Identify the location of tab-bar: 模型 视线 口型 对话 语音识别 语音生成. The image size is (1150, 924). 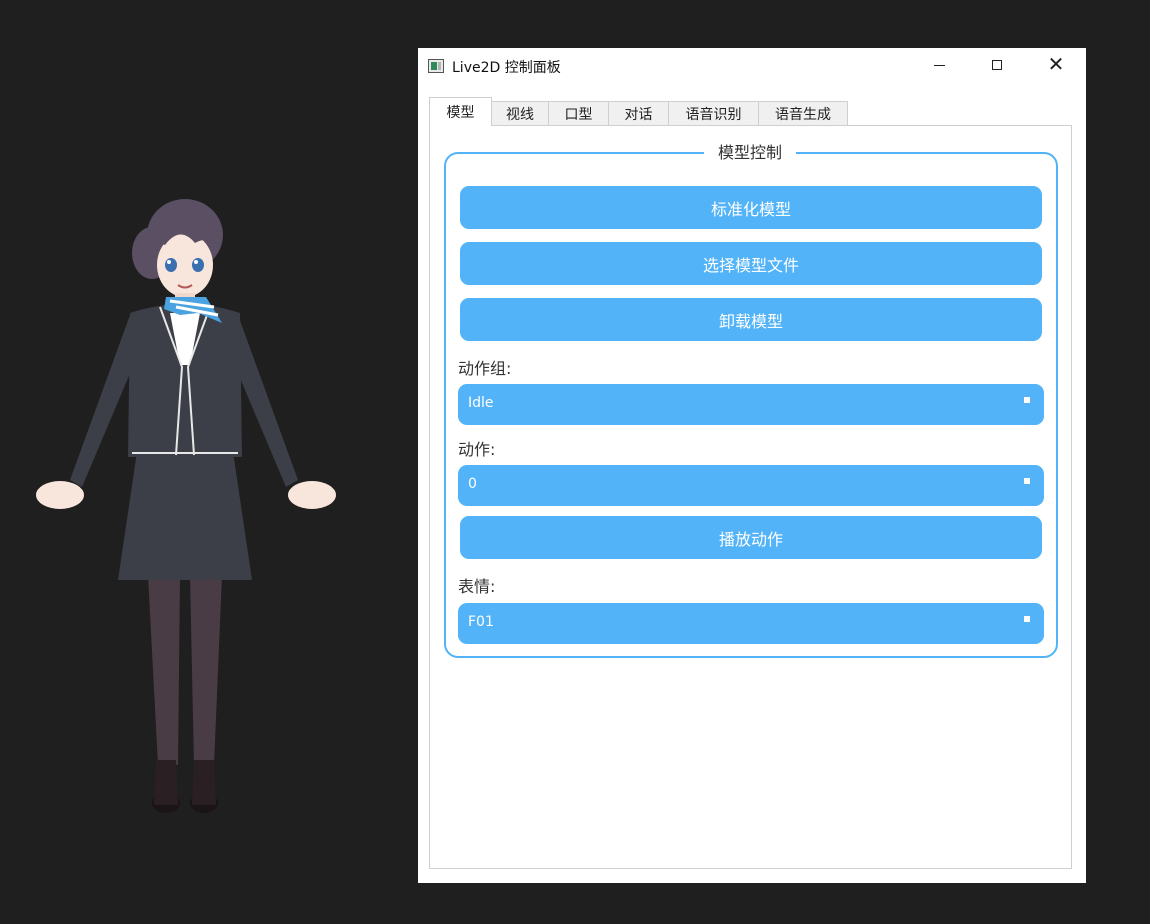
(638, 111).